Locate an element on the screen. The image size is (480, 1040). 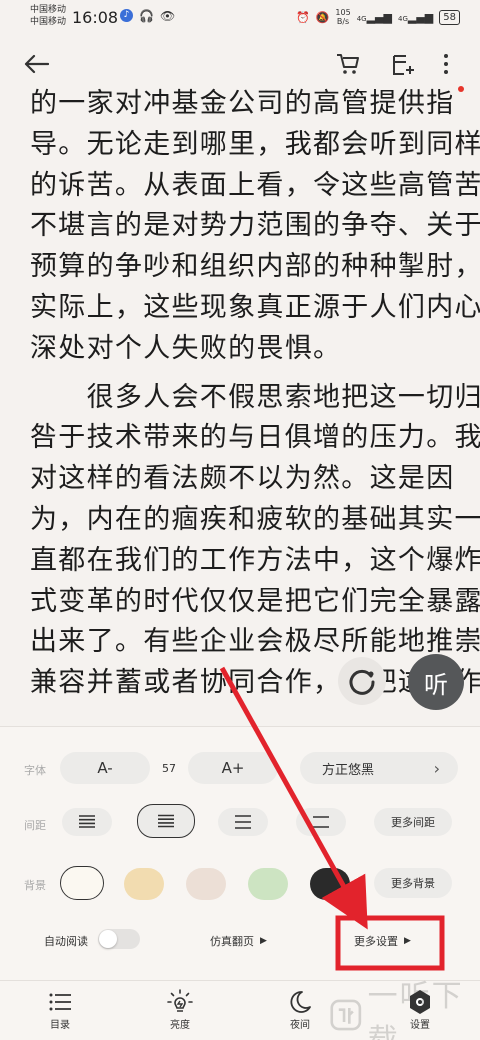
annotation-highlight-box is located at coordinates (390, 943).